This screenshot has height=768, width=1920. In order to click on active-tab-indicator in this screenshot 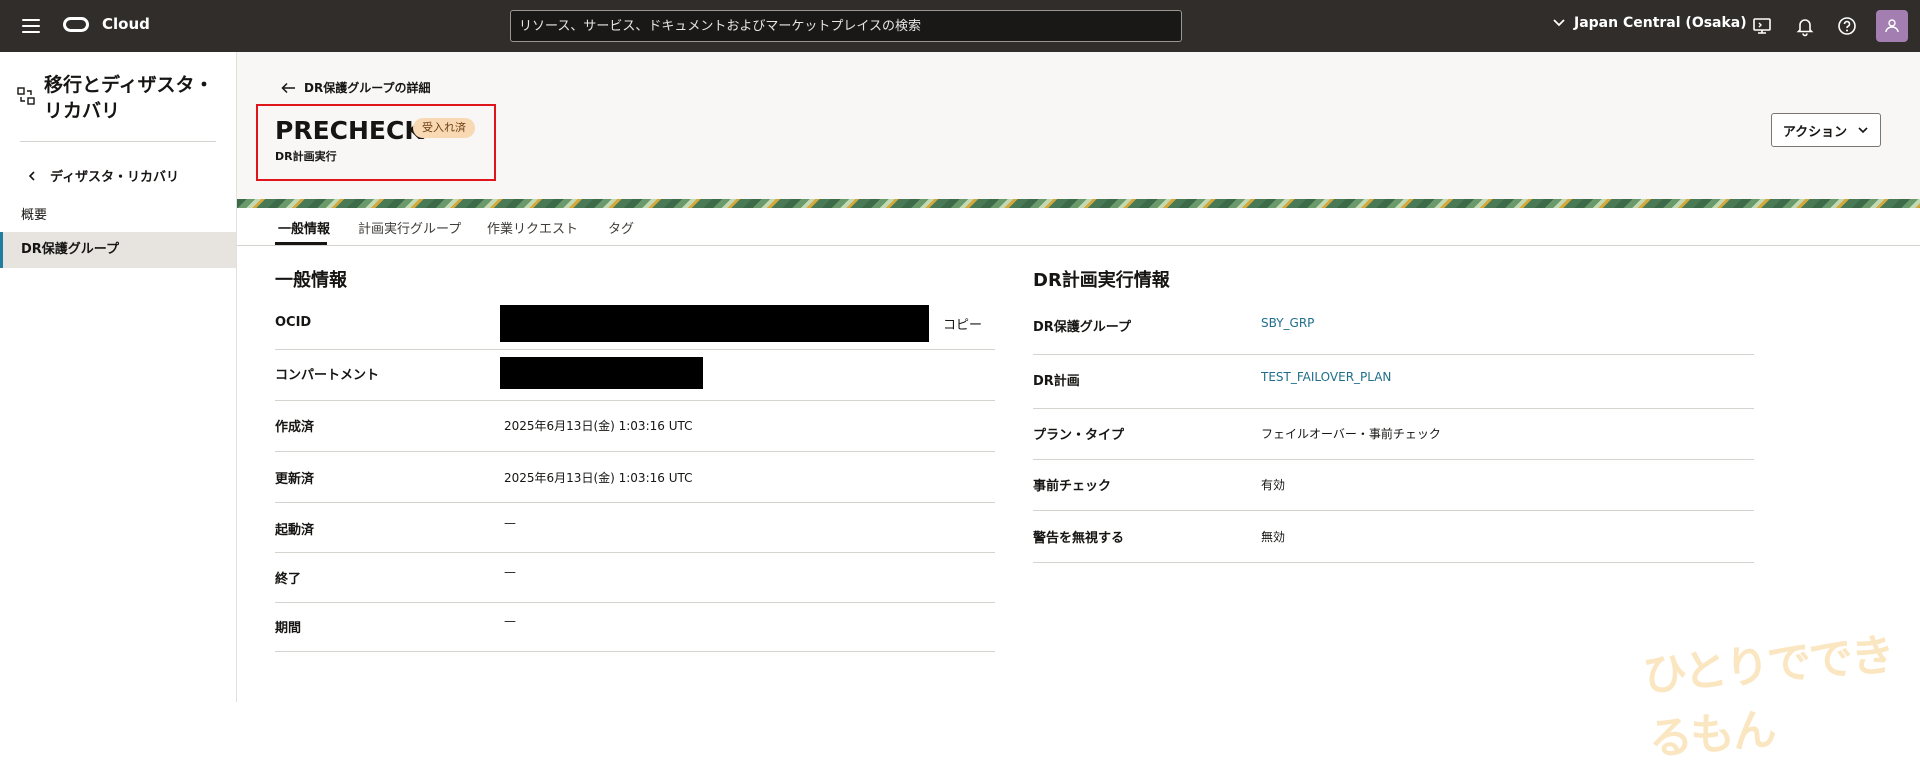, I will do `click(301, 243)`.